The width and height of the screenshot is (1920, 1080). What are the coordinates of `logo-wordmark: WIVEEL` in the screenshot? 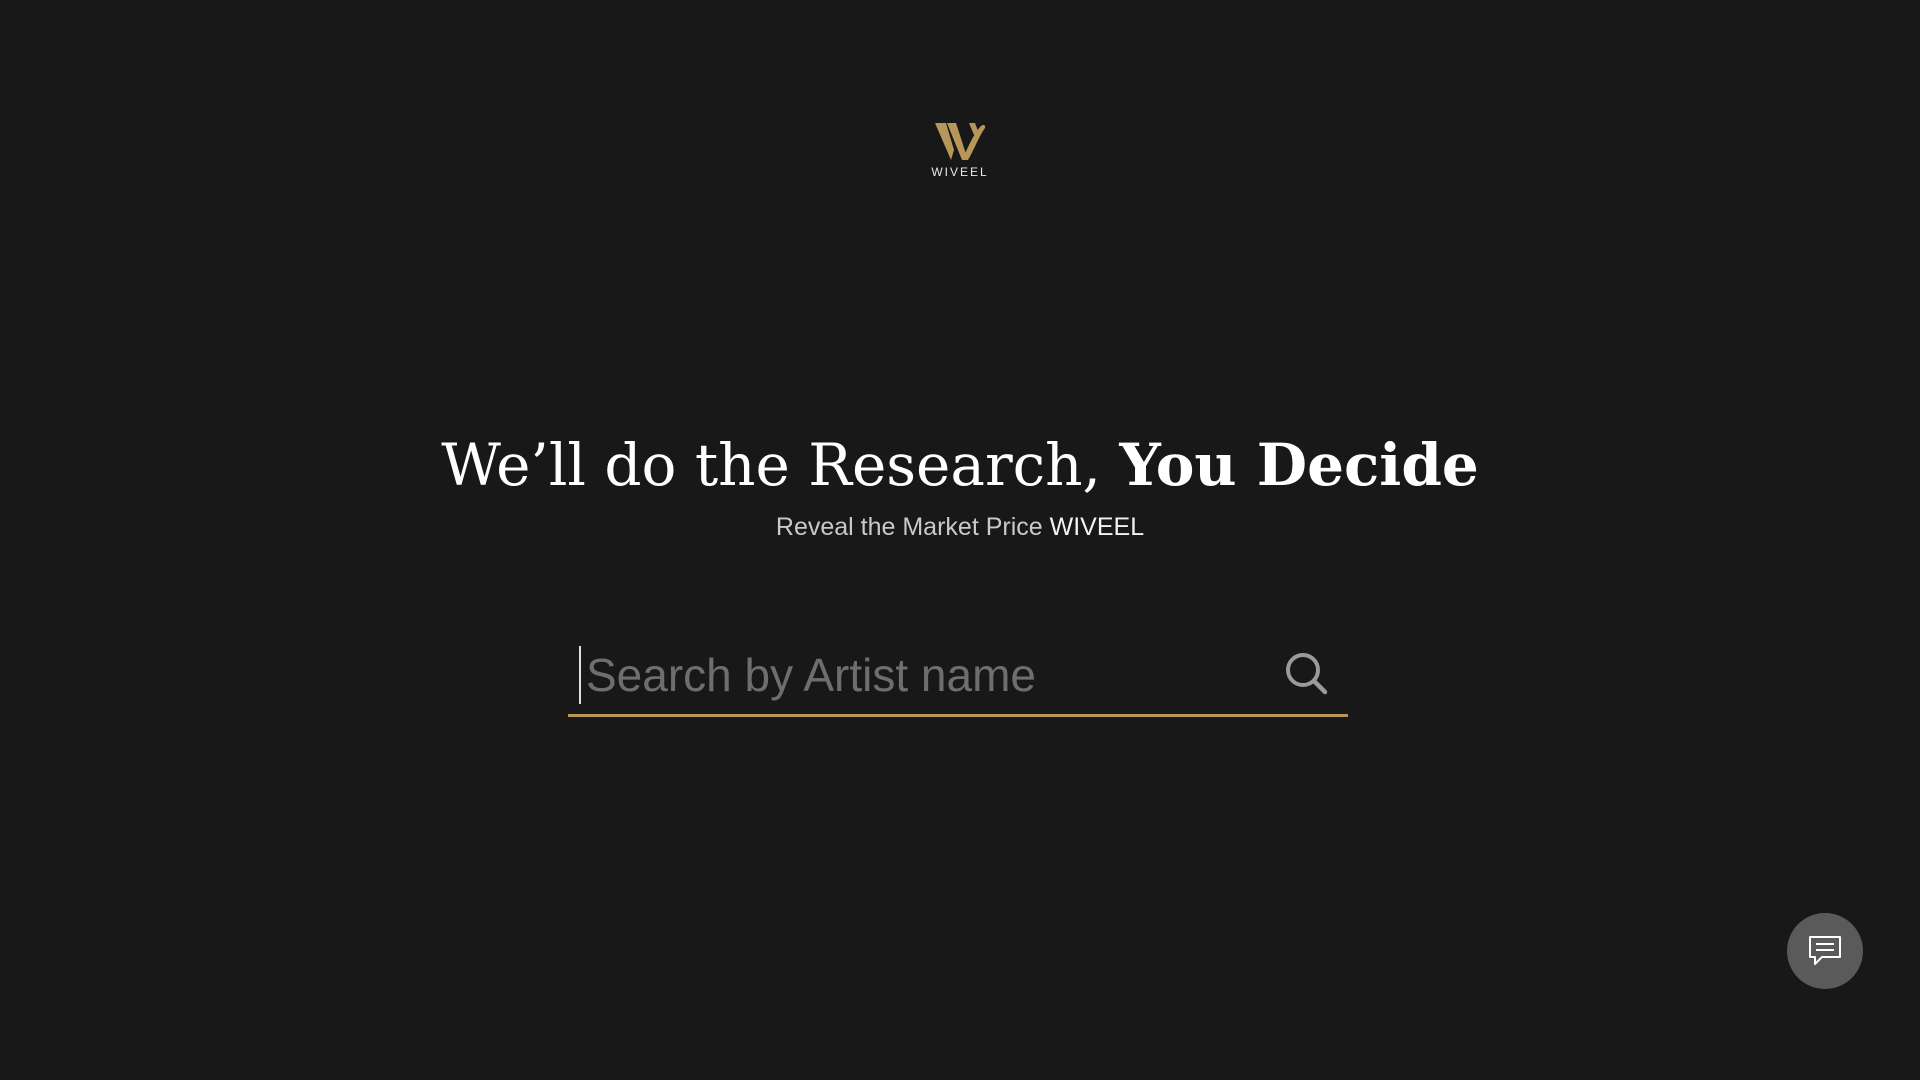 It's located at (960, 172).